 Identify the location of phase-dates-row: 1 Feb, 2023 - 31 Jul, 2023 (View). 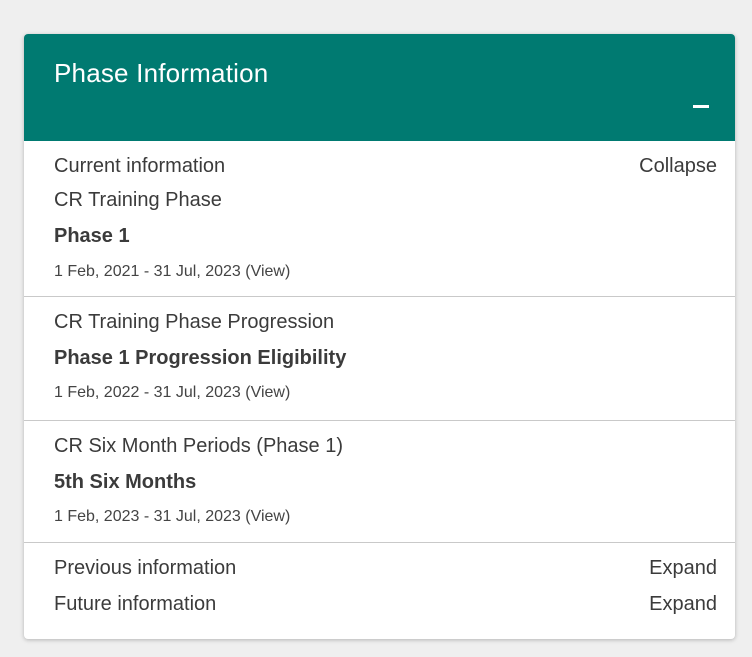
(172, 517).